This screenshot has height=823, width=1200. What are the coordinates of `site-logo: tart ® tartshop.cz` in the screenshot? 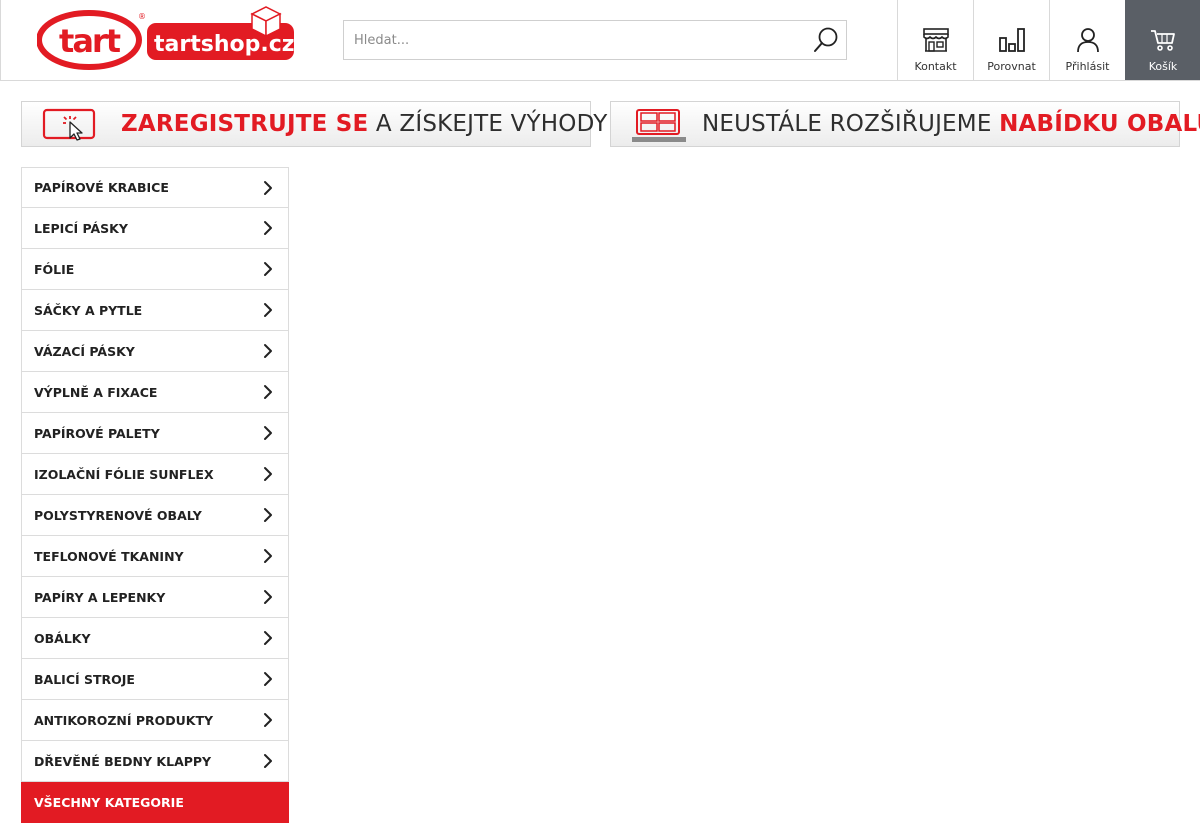 It's located at (166, 38).